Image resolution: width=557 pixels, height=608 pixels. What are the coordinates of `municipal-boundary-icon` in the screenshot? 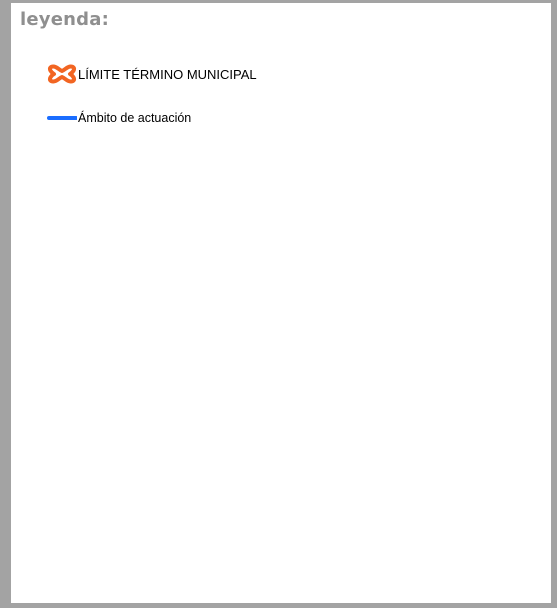 It's located at (62, 74).